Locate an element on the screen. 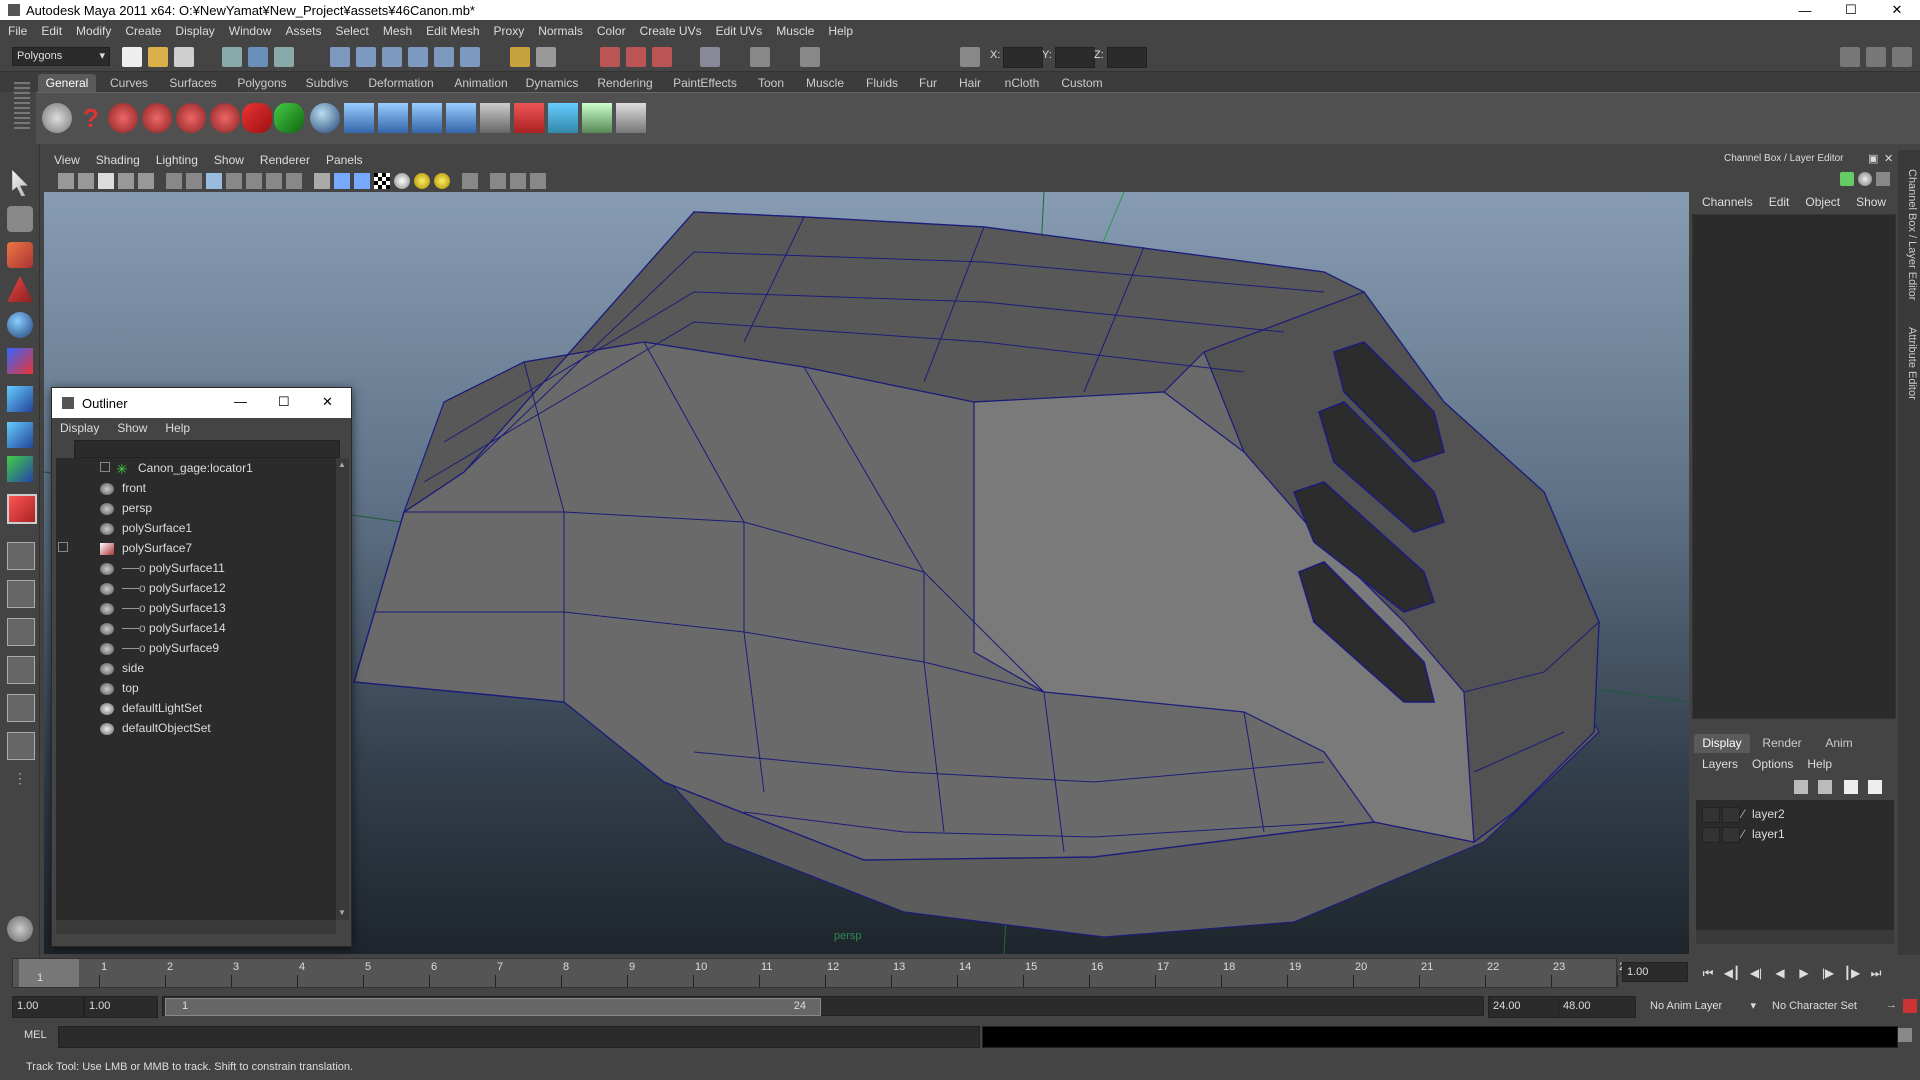 This screenshot has width=1920, height=1080. share-icon is located at coordinates (538, 181).